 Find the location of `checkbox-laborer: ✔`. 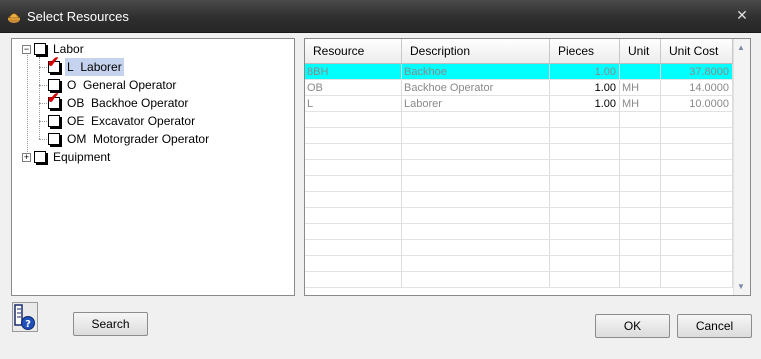

checkbox-laborer: ✔ is located at coordinates (53, 64).